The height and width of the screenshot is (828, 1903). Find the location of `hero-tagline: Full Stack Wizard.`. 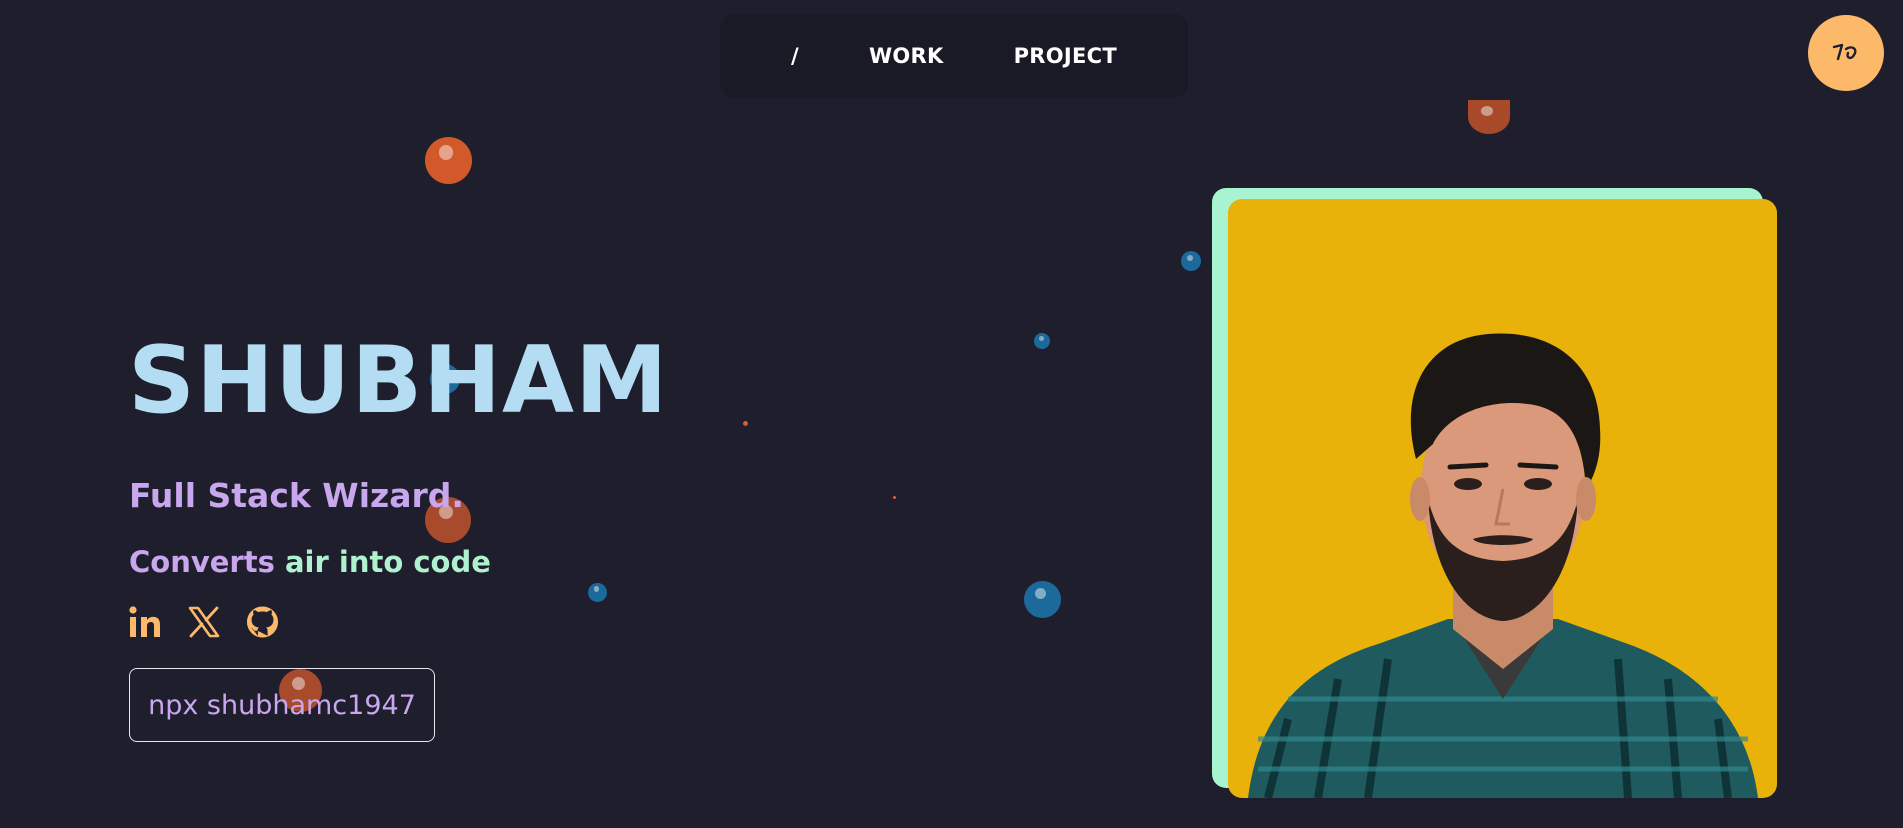

hero-tagline: Full Stack Wizard. is located at coordinates (296, 495).